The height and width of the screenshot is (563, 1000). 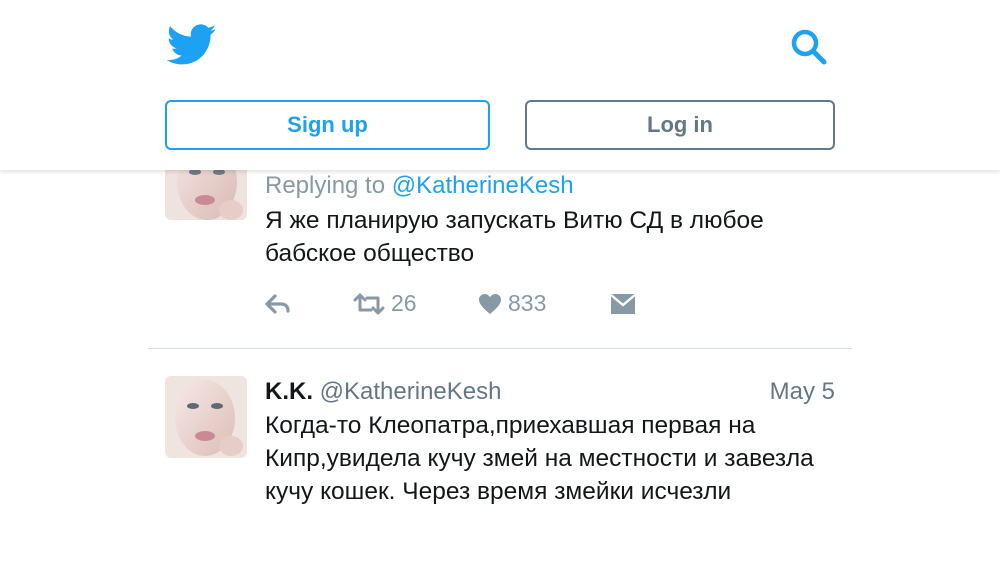 What do you see at coordinates (483, 185) in the screenshot?
I see `reply-handle-link: @KatherineKesh` at bounding box center [483, 185].